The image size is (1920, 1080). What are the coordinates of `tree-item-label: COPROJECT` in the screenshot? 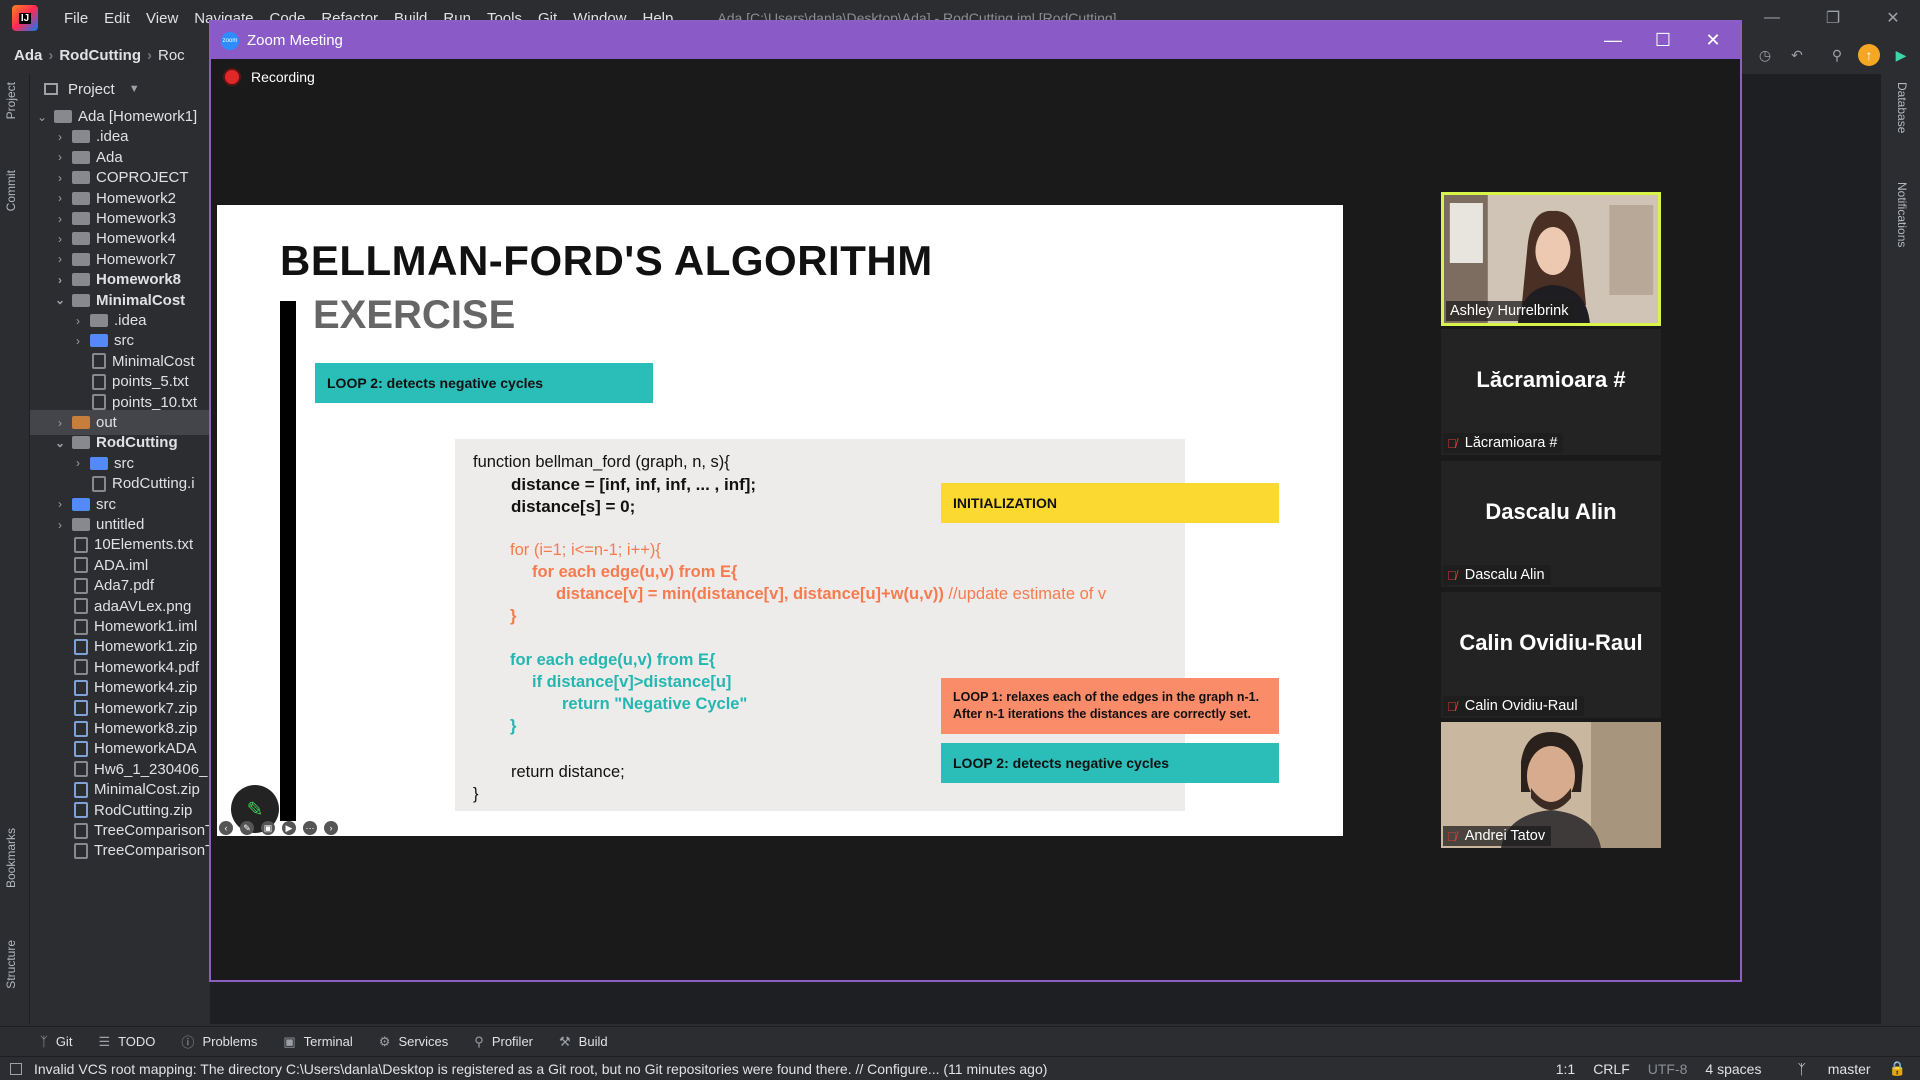 It's located at (142, 178).